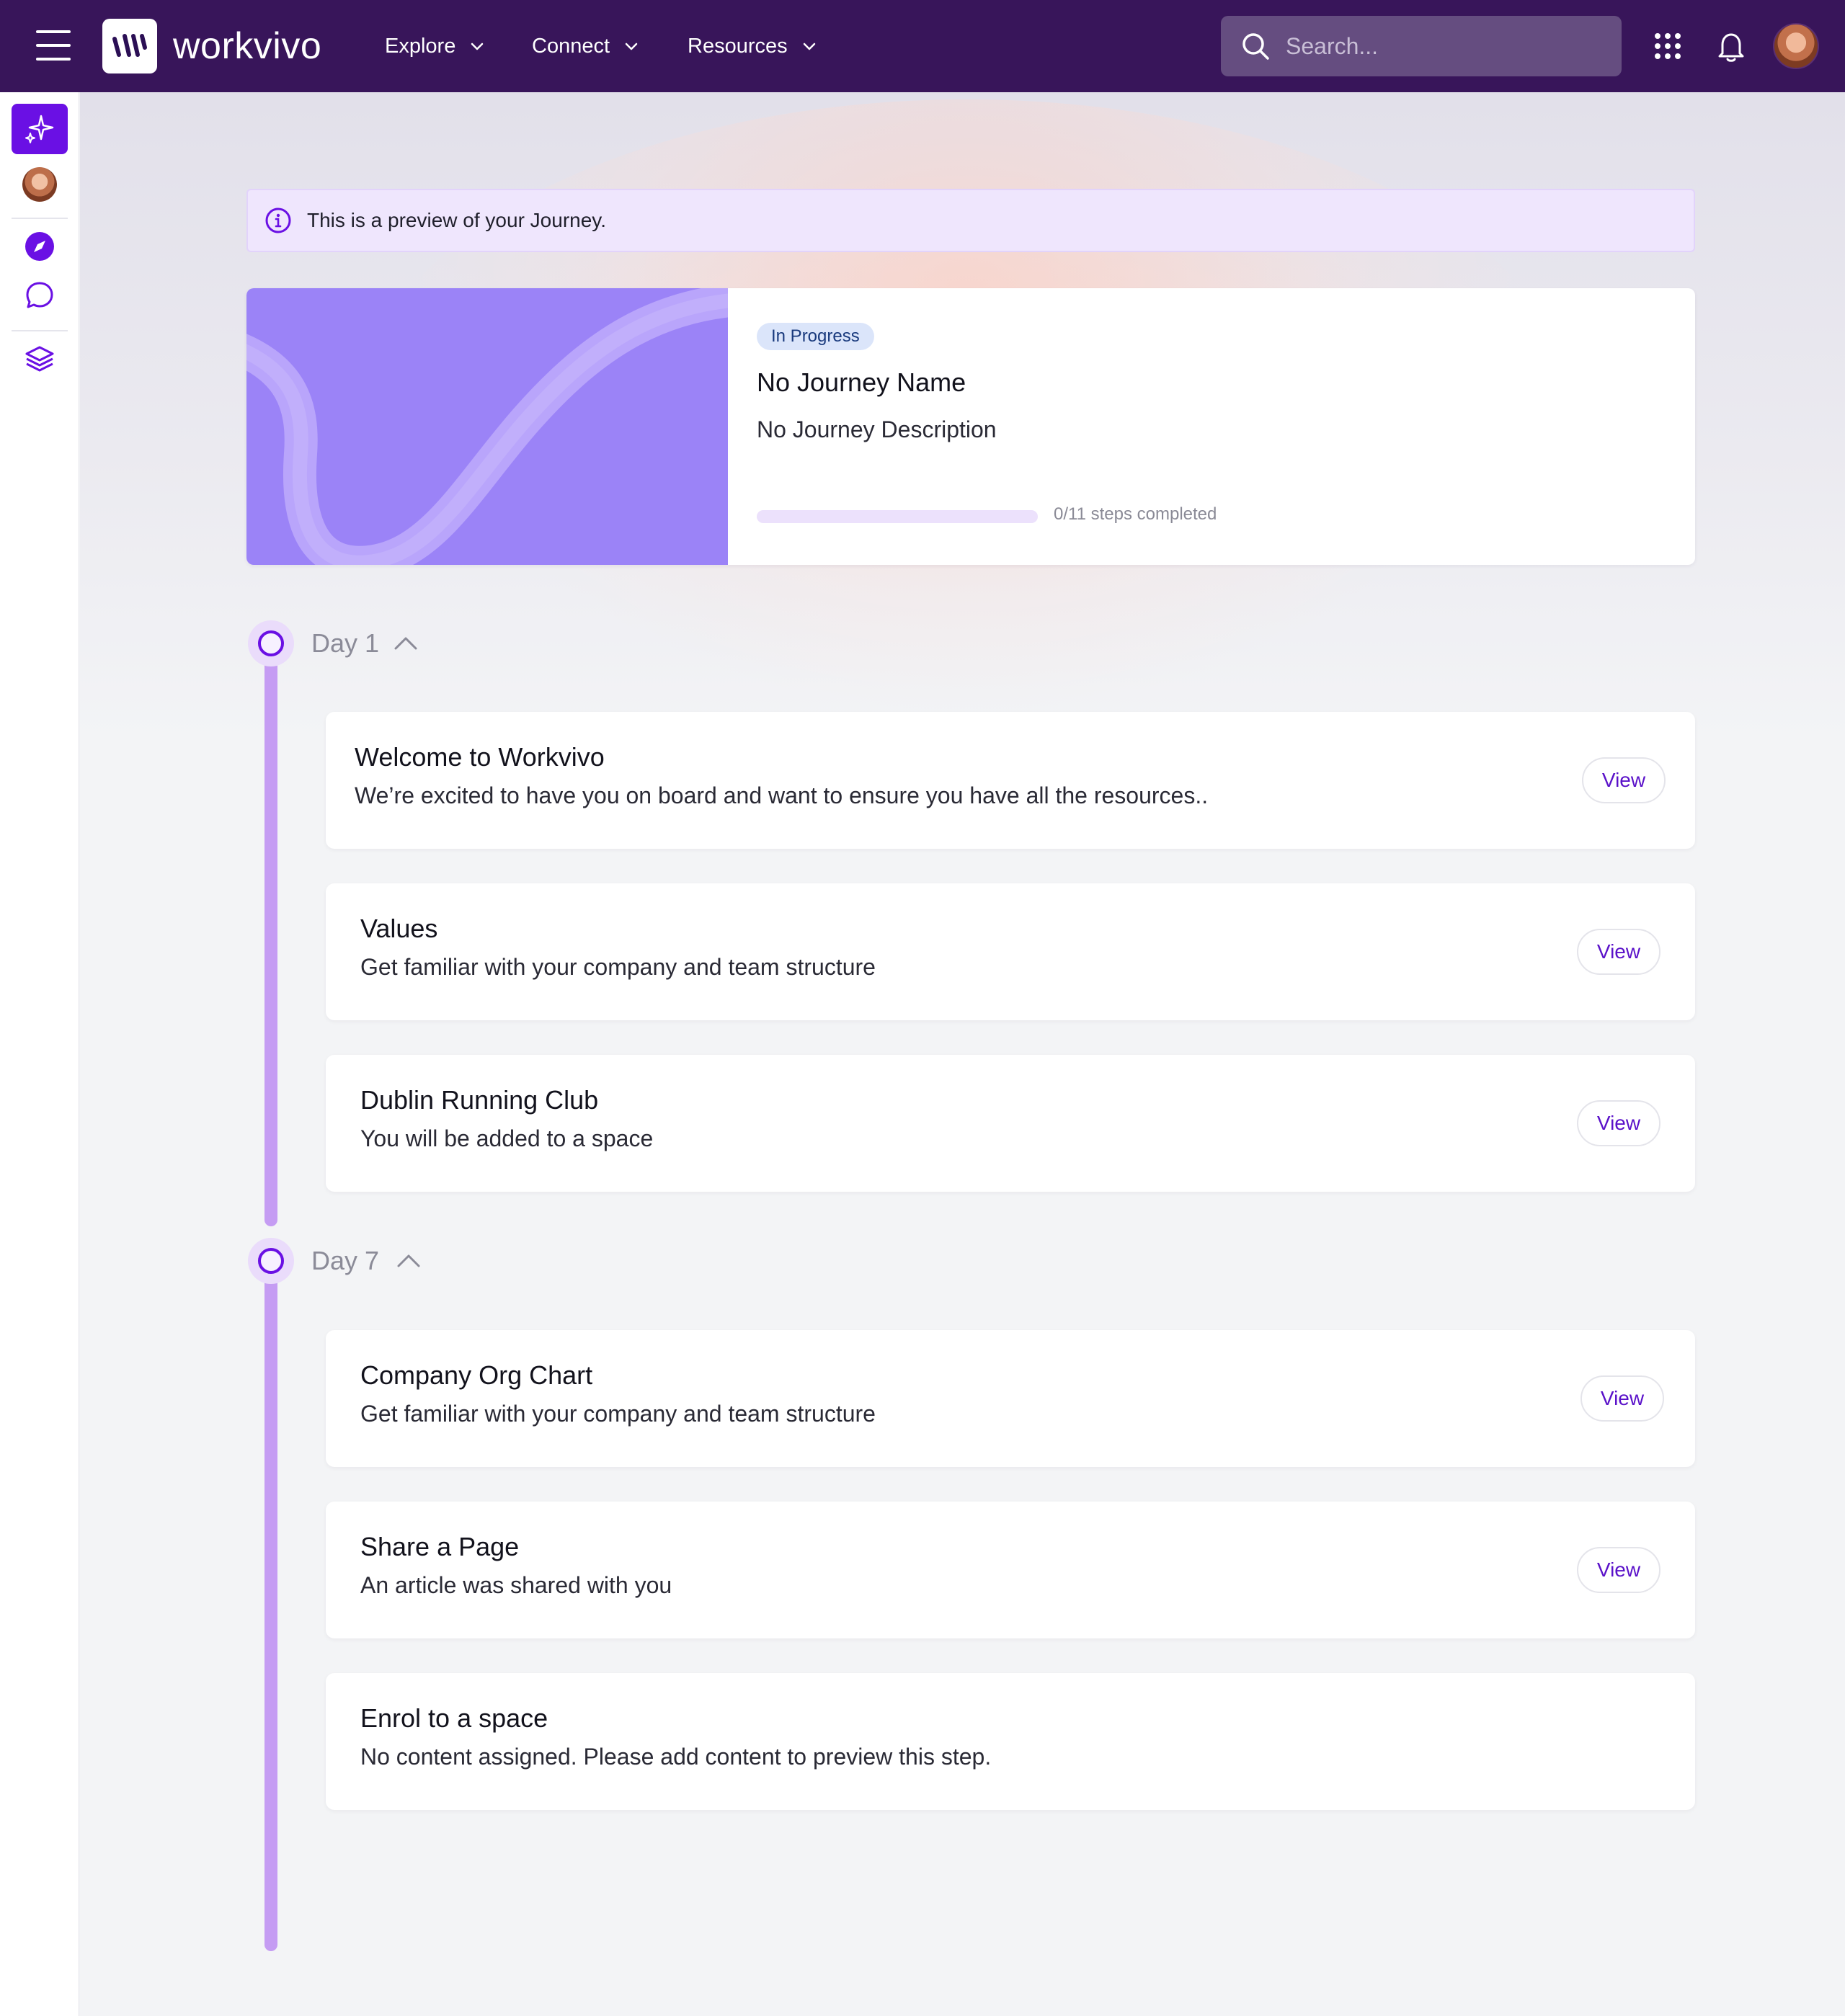  I want to click on journey-name: No Journey Name, so click(861, 382).